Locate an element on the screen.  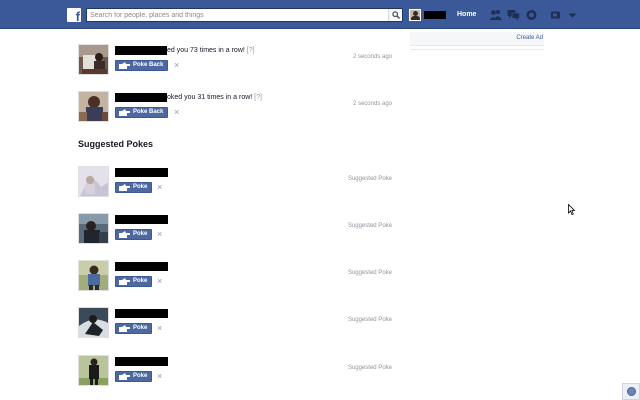
poke-message-text: ed you 73 times in a row! is located at coordinates (206, 50).